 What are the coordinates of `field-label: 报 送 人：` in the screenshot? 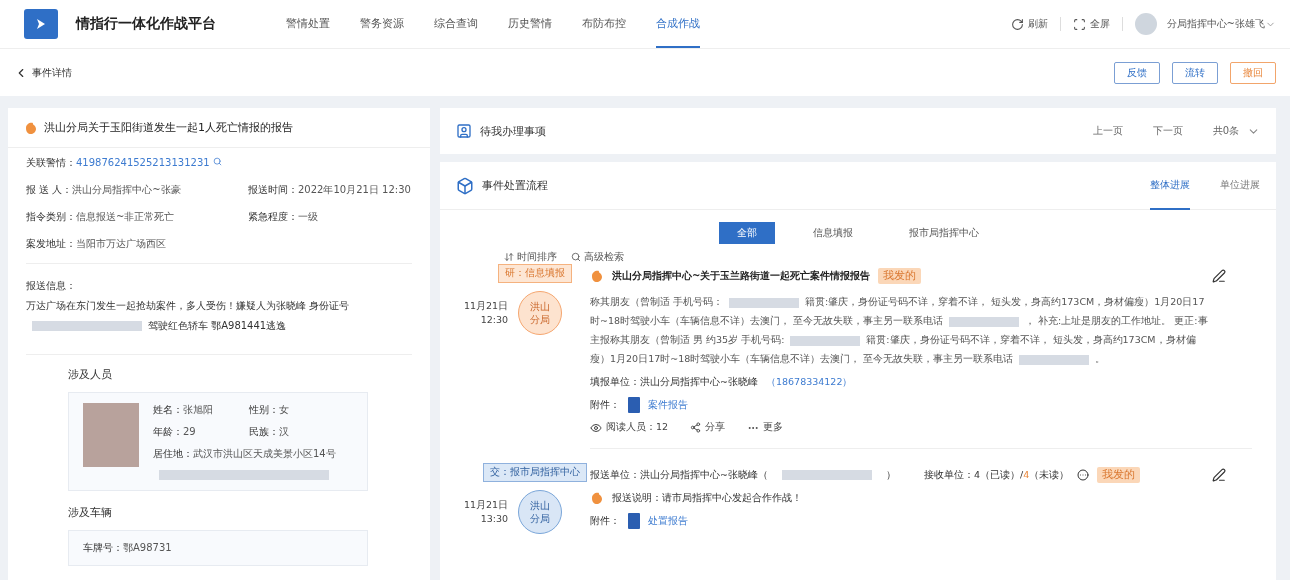 It's located at (49, 189).